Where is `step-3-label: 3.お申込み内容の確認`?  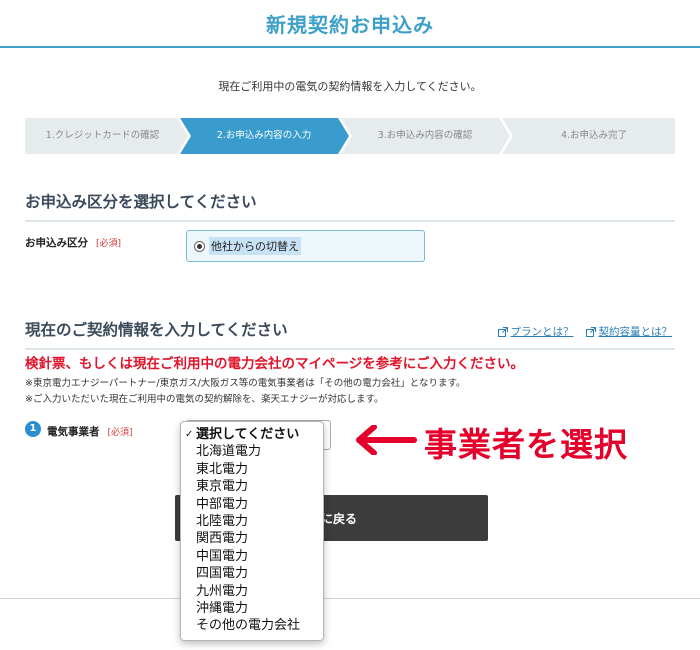 step-3-label: 3.お申込み内容の確認 is located at coordinates (425, 135).